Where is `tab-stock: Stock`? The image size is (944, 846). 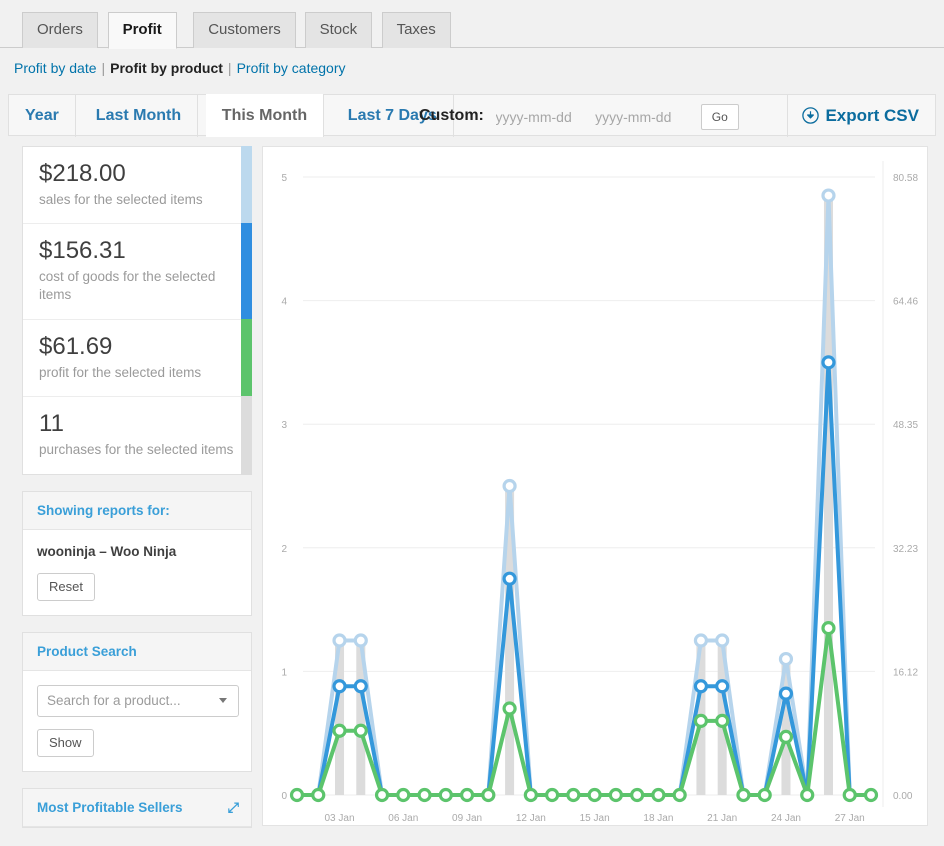 tab-stock: Stock is located at coordinates (338, 30).